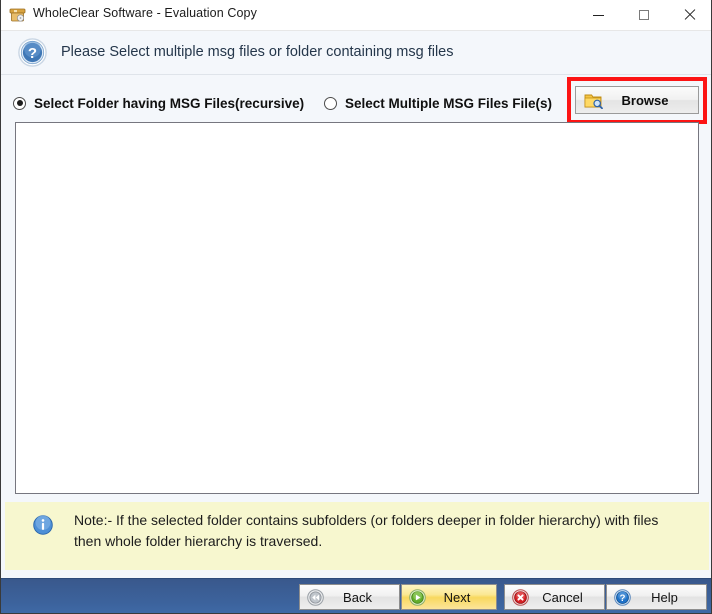 Image resolution: width=712 pixels, height=614 pixels. What do you see at coordinates (562, 597) in the screenshot?
I see `cancel-button-label: Cancel` at bounding box center [562, 597].